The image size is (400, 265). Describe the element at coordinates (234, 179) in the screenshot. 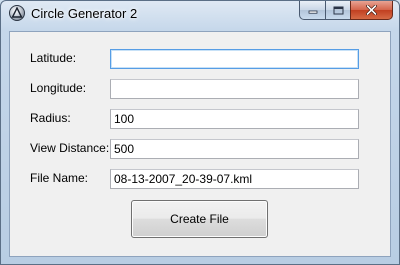

I see `file-name-input` at that location.